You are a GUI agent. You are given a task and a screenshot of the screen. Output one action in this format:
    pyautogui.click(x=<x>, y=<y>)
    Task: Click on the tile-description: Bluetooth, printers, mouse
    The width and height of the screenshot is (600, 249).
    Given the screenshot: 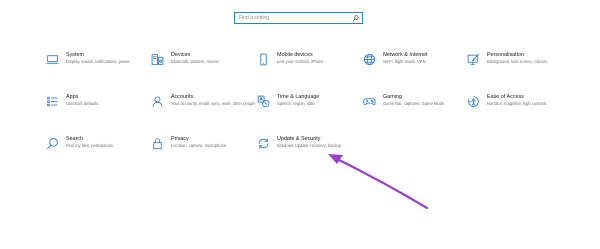 What is the action you would take?
    pyautogui.click(x=195, y=61)
    